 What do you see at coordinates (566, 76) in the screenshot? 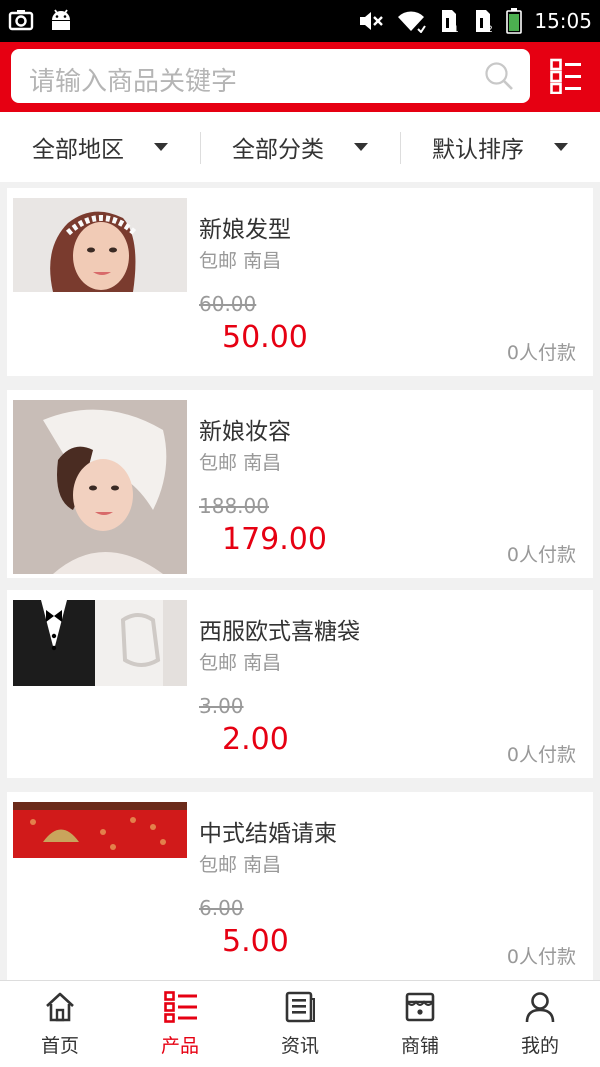
I see `list-menu-icon` at bounding box center [566, 76].